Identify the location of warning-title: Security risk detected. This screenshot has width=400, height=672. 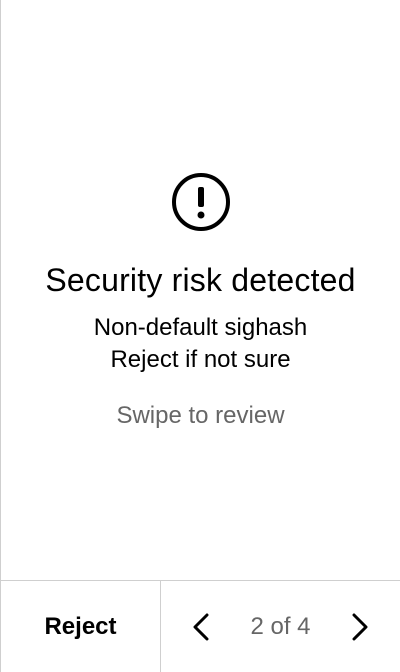
(200, 280).